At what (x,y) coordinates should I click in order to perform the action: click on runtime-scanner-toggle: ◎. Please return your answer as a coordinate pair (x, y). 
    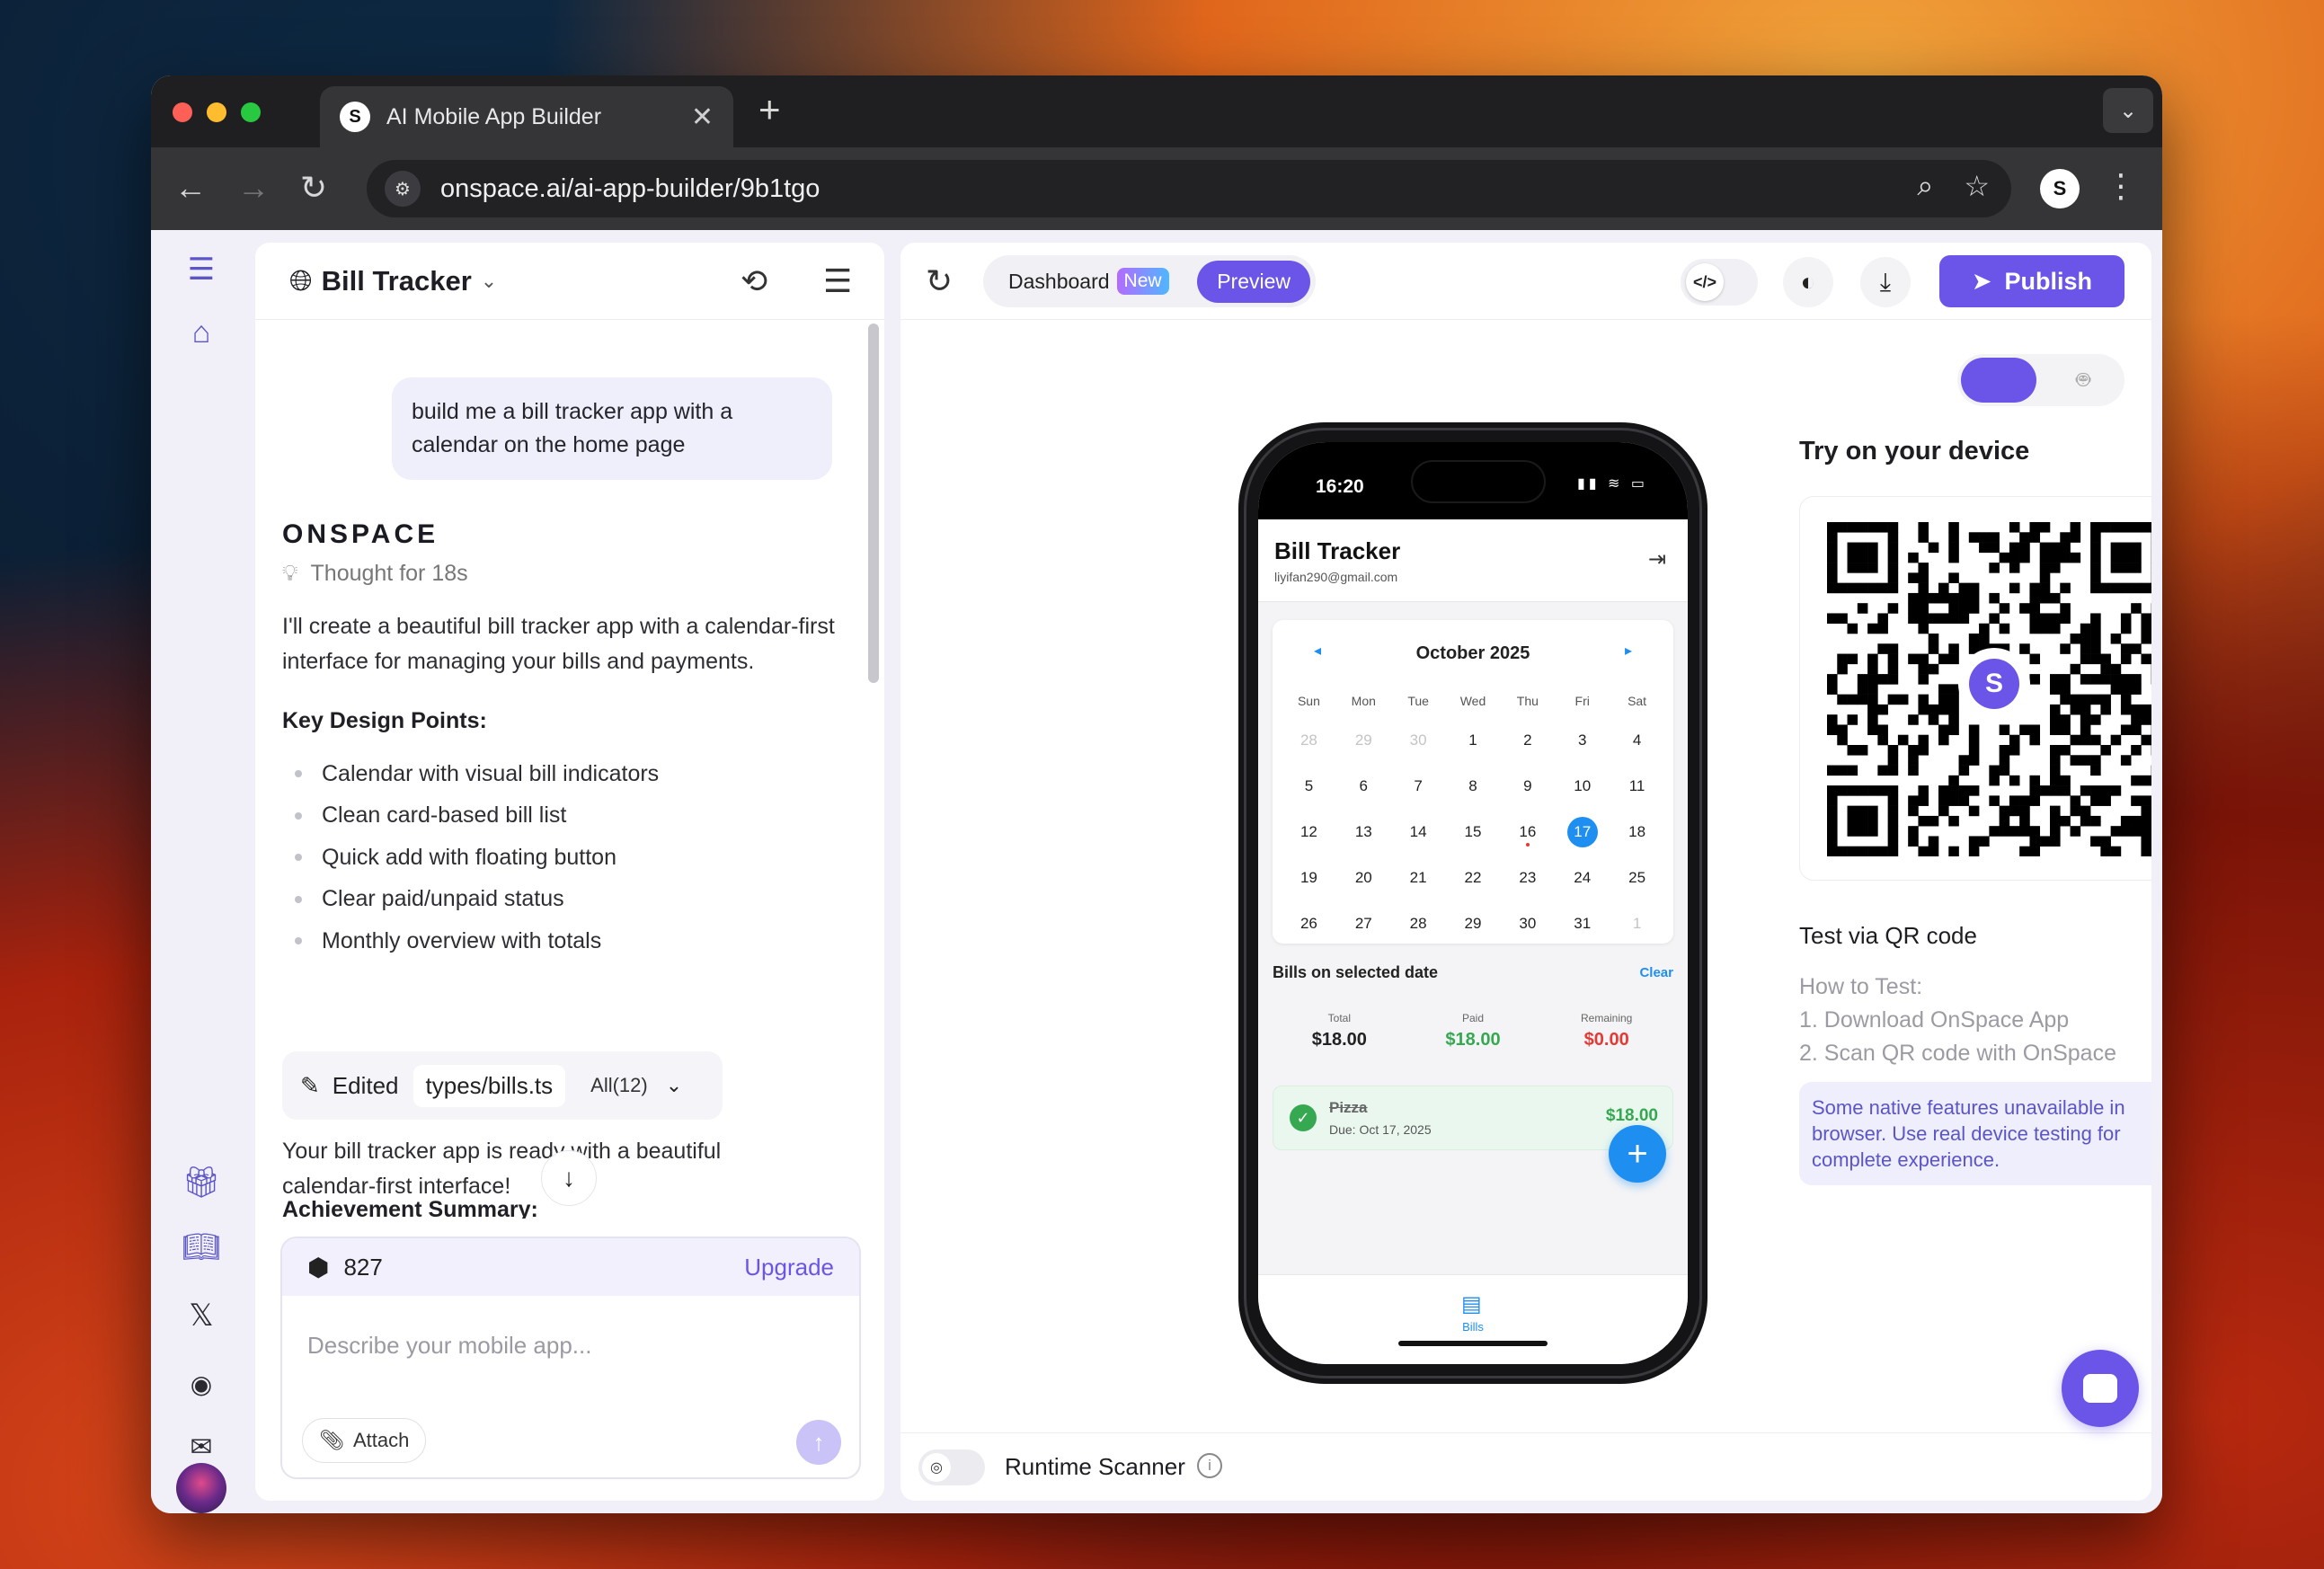
    Looking at the image, I should click on (951, 1467).